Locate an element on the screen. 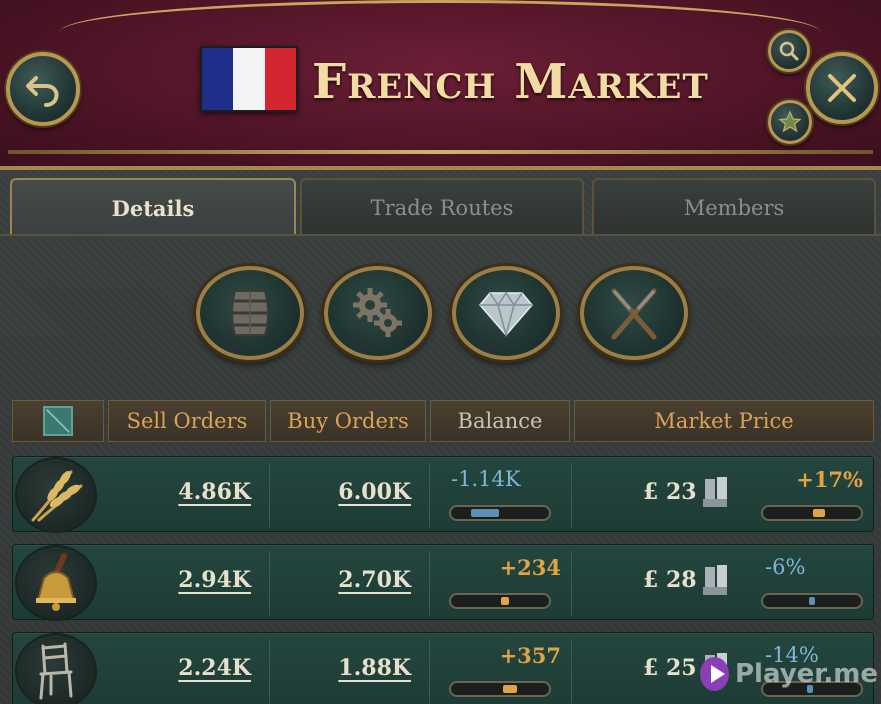  close-x-icon is located at coordinates (842, 88).